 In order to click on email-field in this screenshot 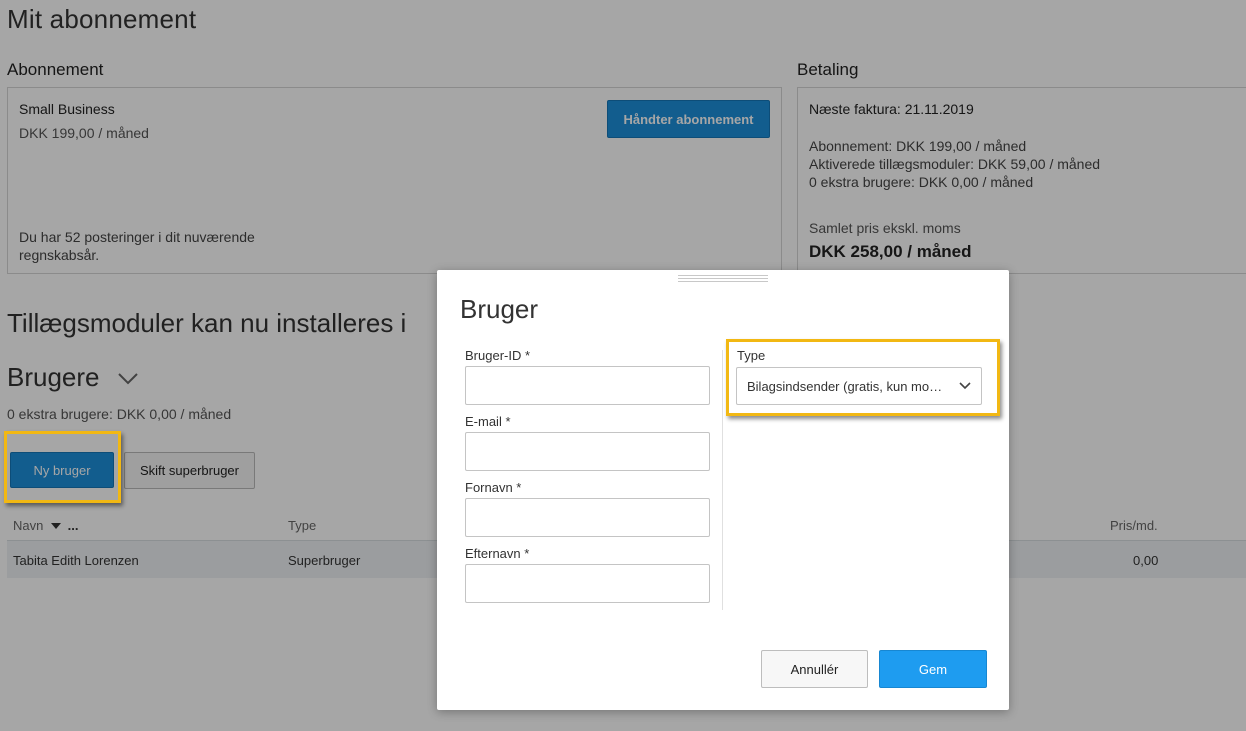, I will do `click(587, 451)`.